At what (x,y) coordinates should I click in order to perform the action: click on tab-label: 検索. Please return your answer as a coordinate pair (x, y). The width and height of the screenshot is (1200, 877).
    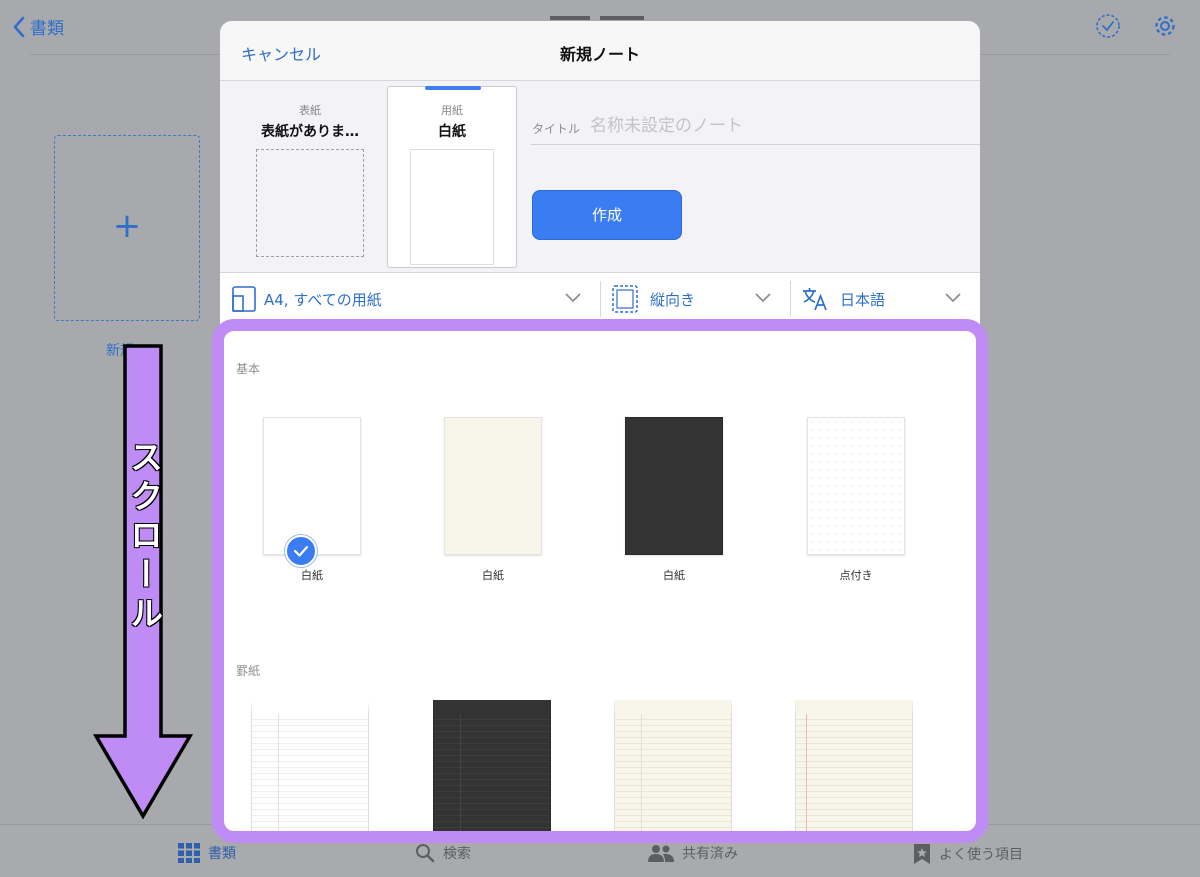
    Looking at the image, I should click on (457, 854).